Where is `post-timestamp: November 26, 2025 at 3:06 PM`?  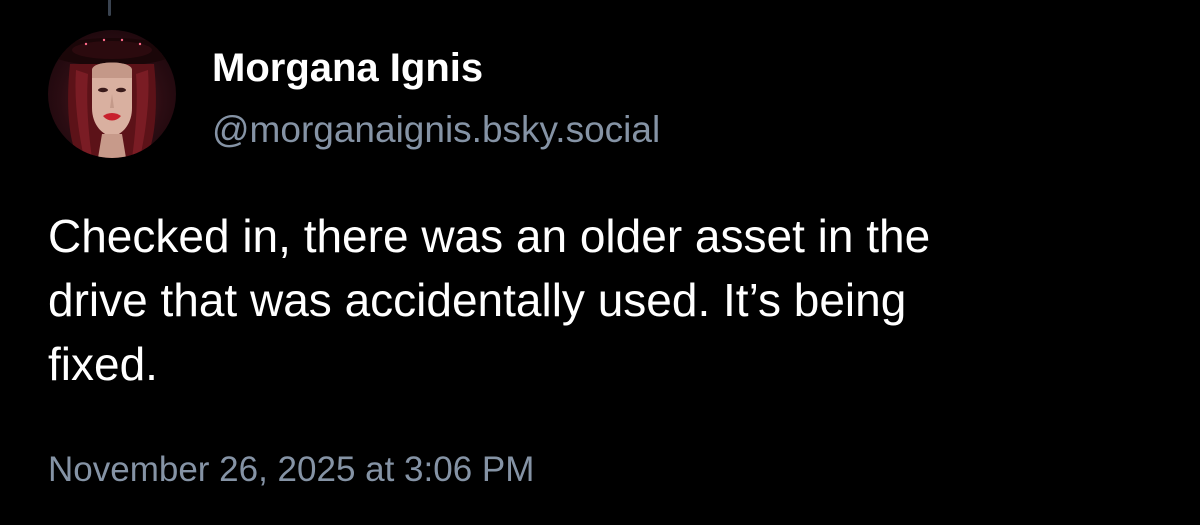 post-timestamp: November 26, 2025 at 3:06 PM is located at coordinates (291, 470).